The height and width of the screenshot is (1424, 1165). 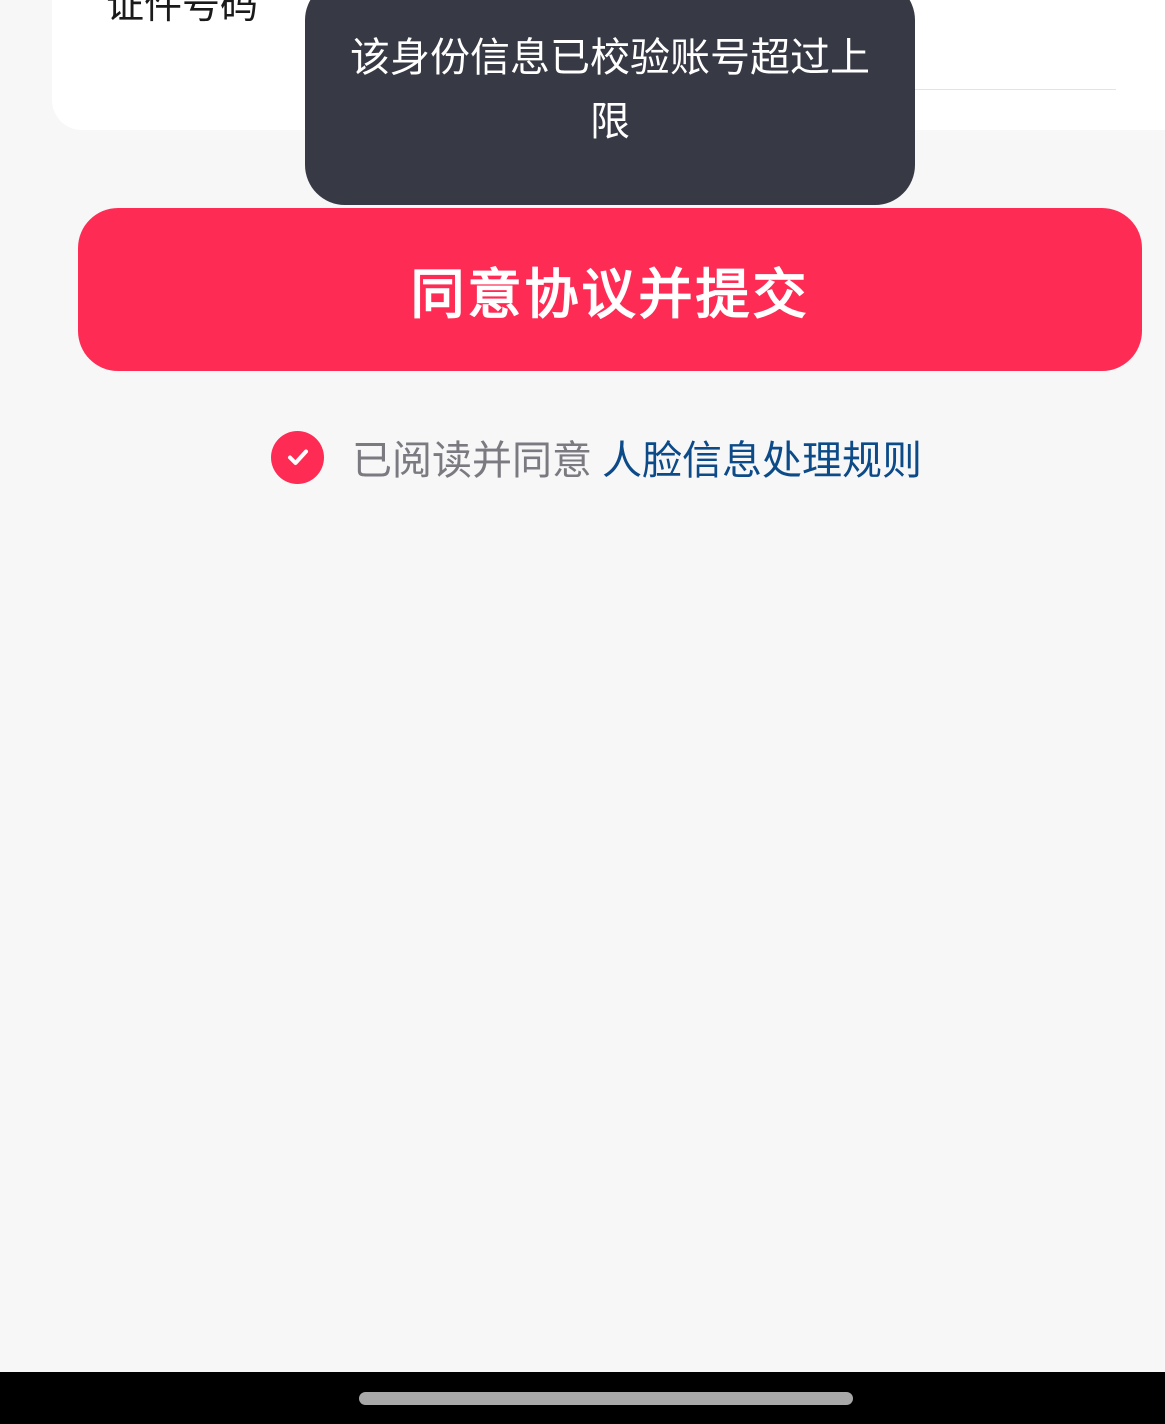 I want to click on id-number-label: 证件号码, so click(x=182, y=13).